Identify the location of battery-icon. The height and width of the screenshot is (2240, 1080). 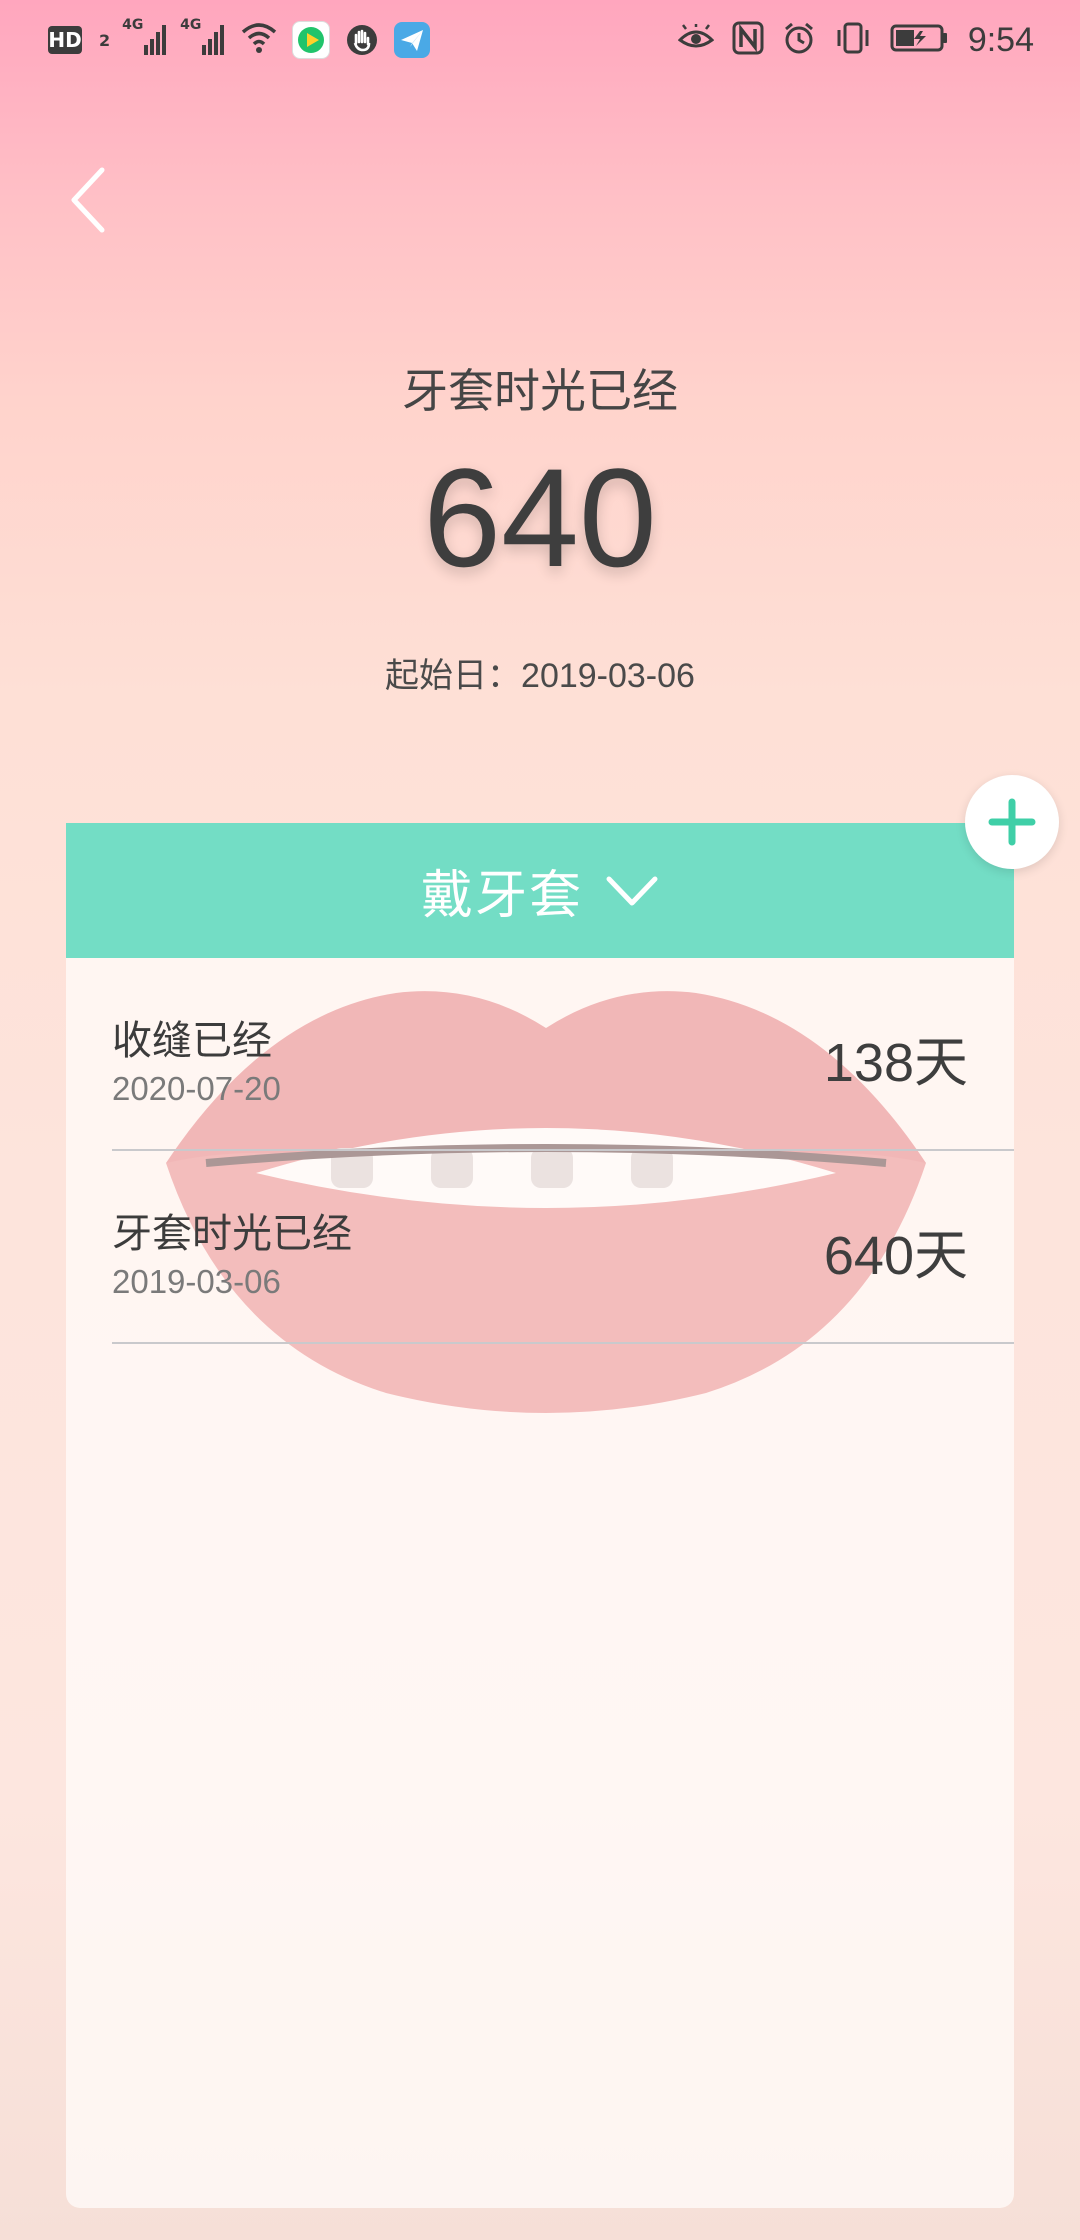
(920, 40).